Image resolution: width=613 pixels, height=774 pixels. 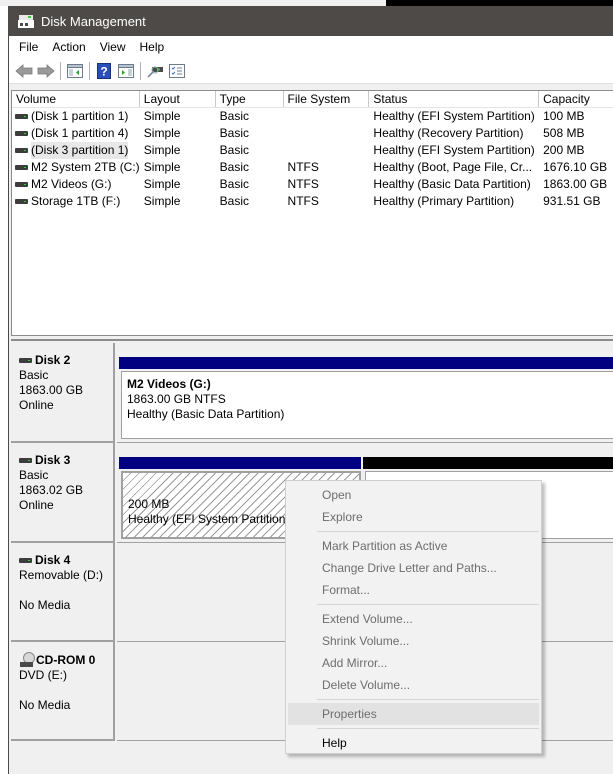 I want to click on menu-view: View, so click(x=113, y=47).